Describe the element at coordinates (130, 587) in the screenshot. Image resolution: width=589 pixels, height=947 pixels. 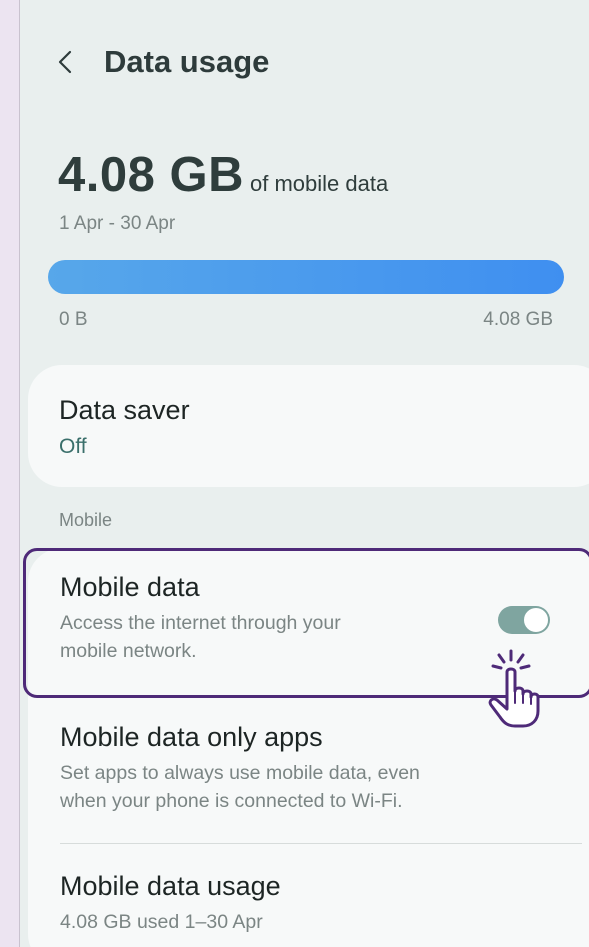
I see `mobile-data-title: Mobile data` at that location.